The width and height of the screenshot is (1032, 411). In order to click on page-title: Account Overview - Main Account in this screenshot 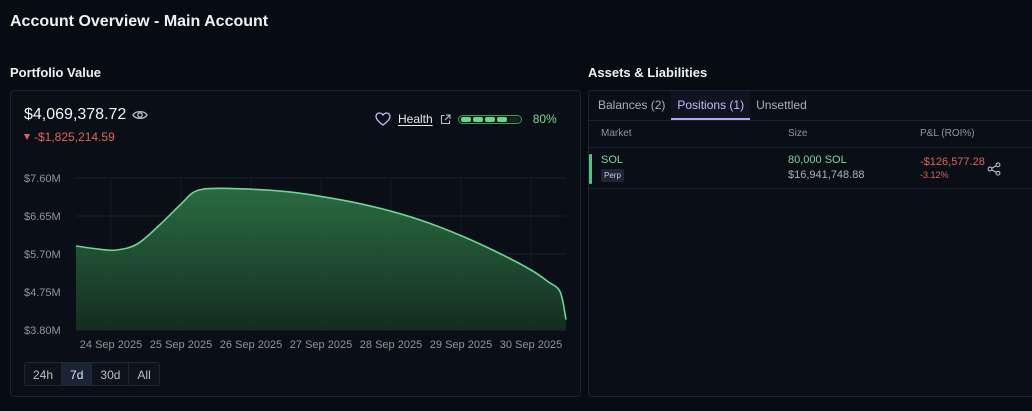, I will do `click(139, 21)`.